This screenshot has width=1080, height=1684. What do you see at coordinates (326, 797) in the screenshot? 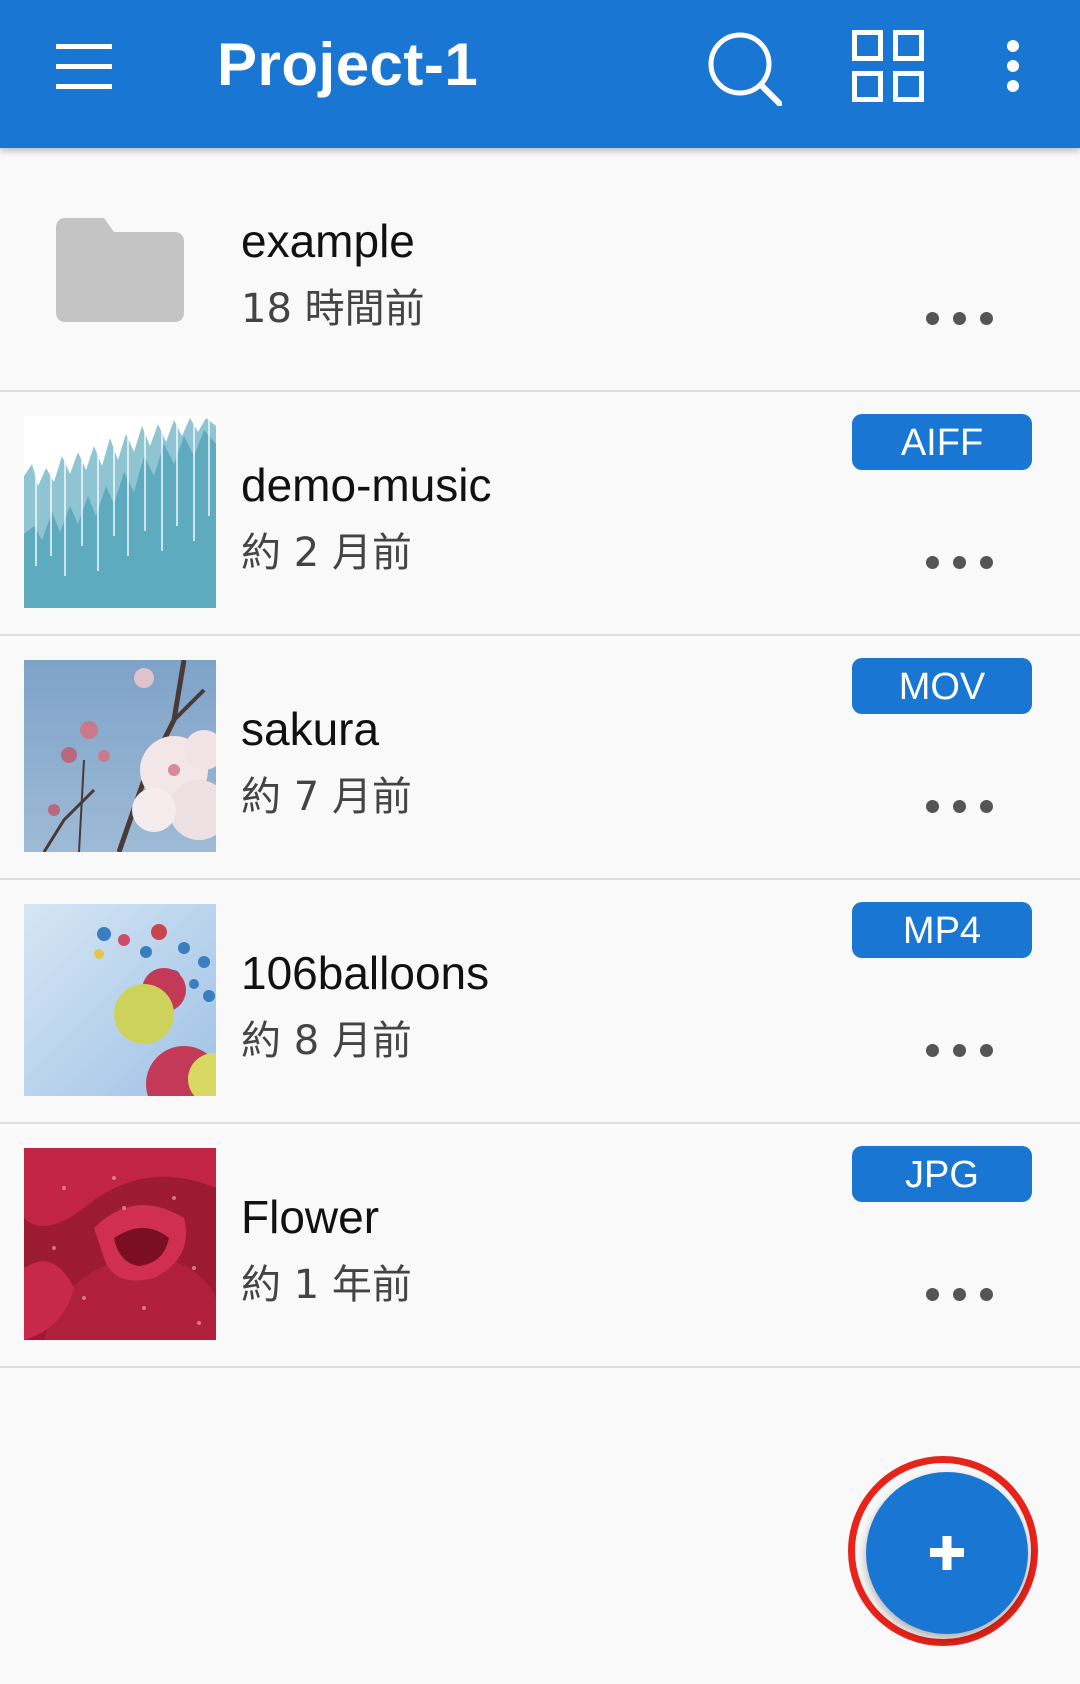
I see `item-modified: 約 7 月前` at bounding box center [326, 797].